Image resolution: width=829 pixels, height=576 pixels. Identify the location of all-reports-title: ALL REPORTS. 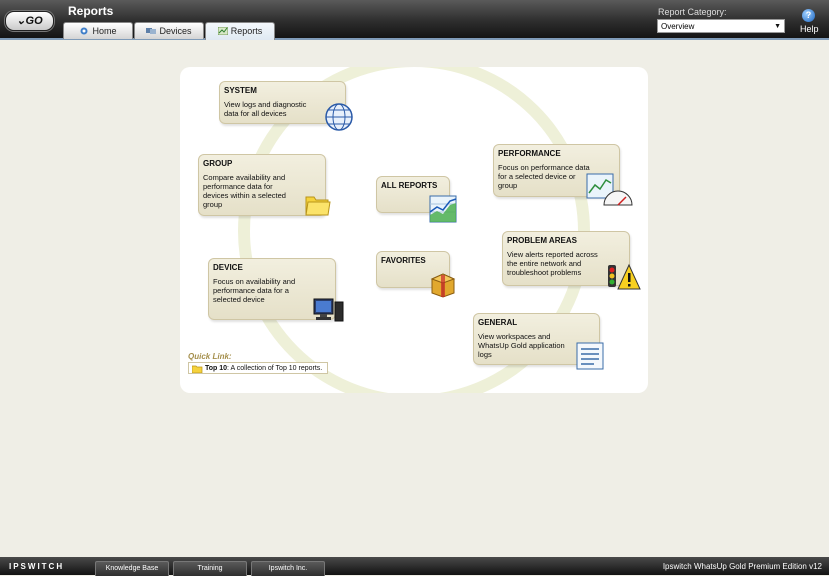
(409, 185).